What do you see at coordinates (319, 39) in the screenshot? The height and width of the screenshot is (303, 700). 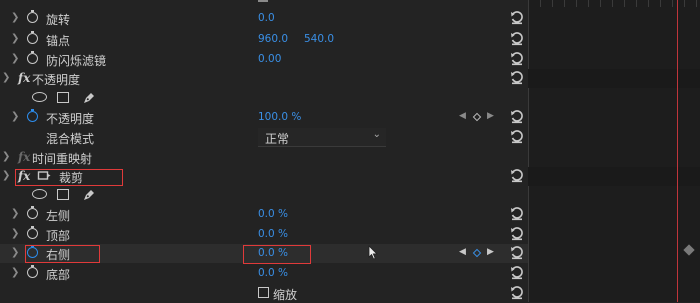 I see `anchor-y-value: 540.0` at bounding box center [319, 39].